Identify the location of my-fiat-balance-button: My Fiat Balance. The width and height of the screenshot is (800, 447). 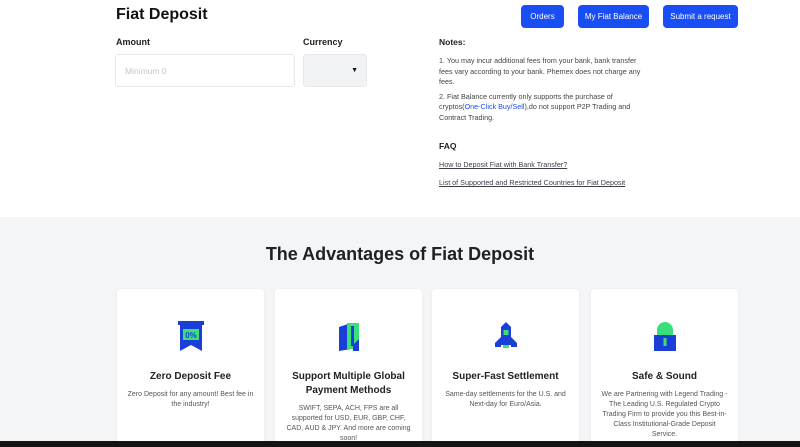
(613, 16).